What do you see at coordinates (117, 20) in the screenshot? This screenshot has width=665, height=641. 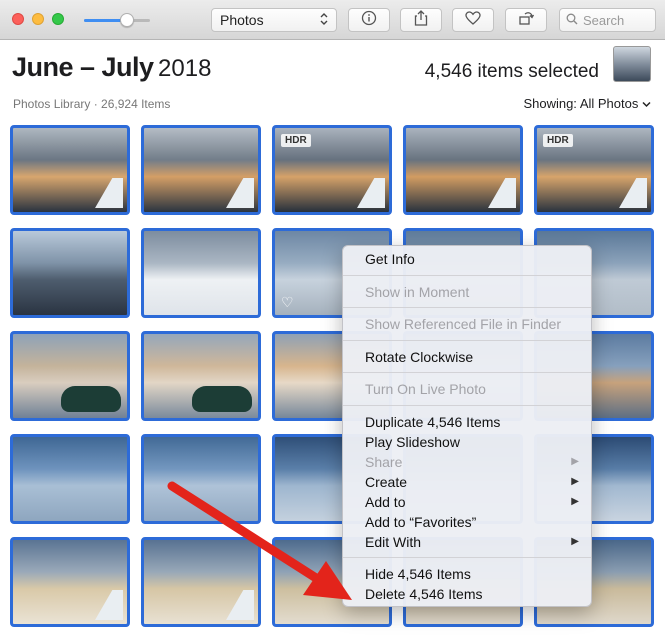 I see `zoom-slider` at bounding box center [117, 20].